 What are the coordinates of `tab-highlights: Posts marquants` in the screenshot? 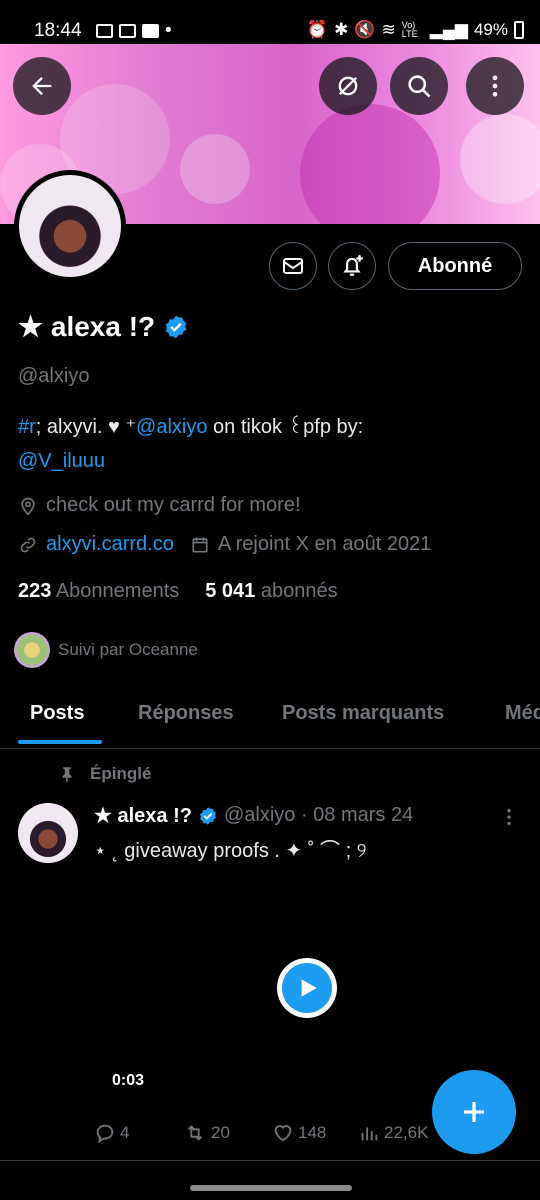 It's located at (363, 713).